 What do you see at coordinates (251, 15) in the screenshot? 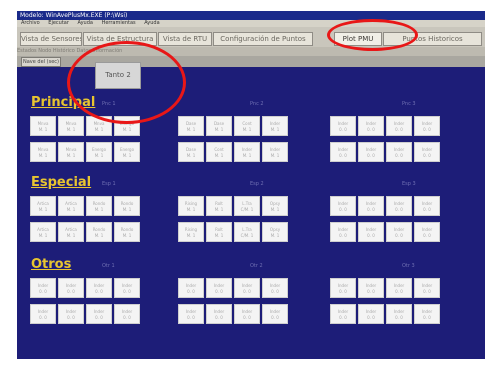
I see `title-bar: Modelo: WinAvePlusMx.EXE (P:\Wsi)` at bounding box center [251, 15].